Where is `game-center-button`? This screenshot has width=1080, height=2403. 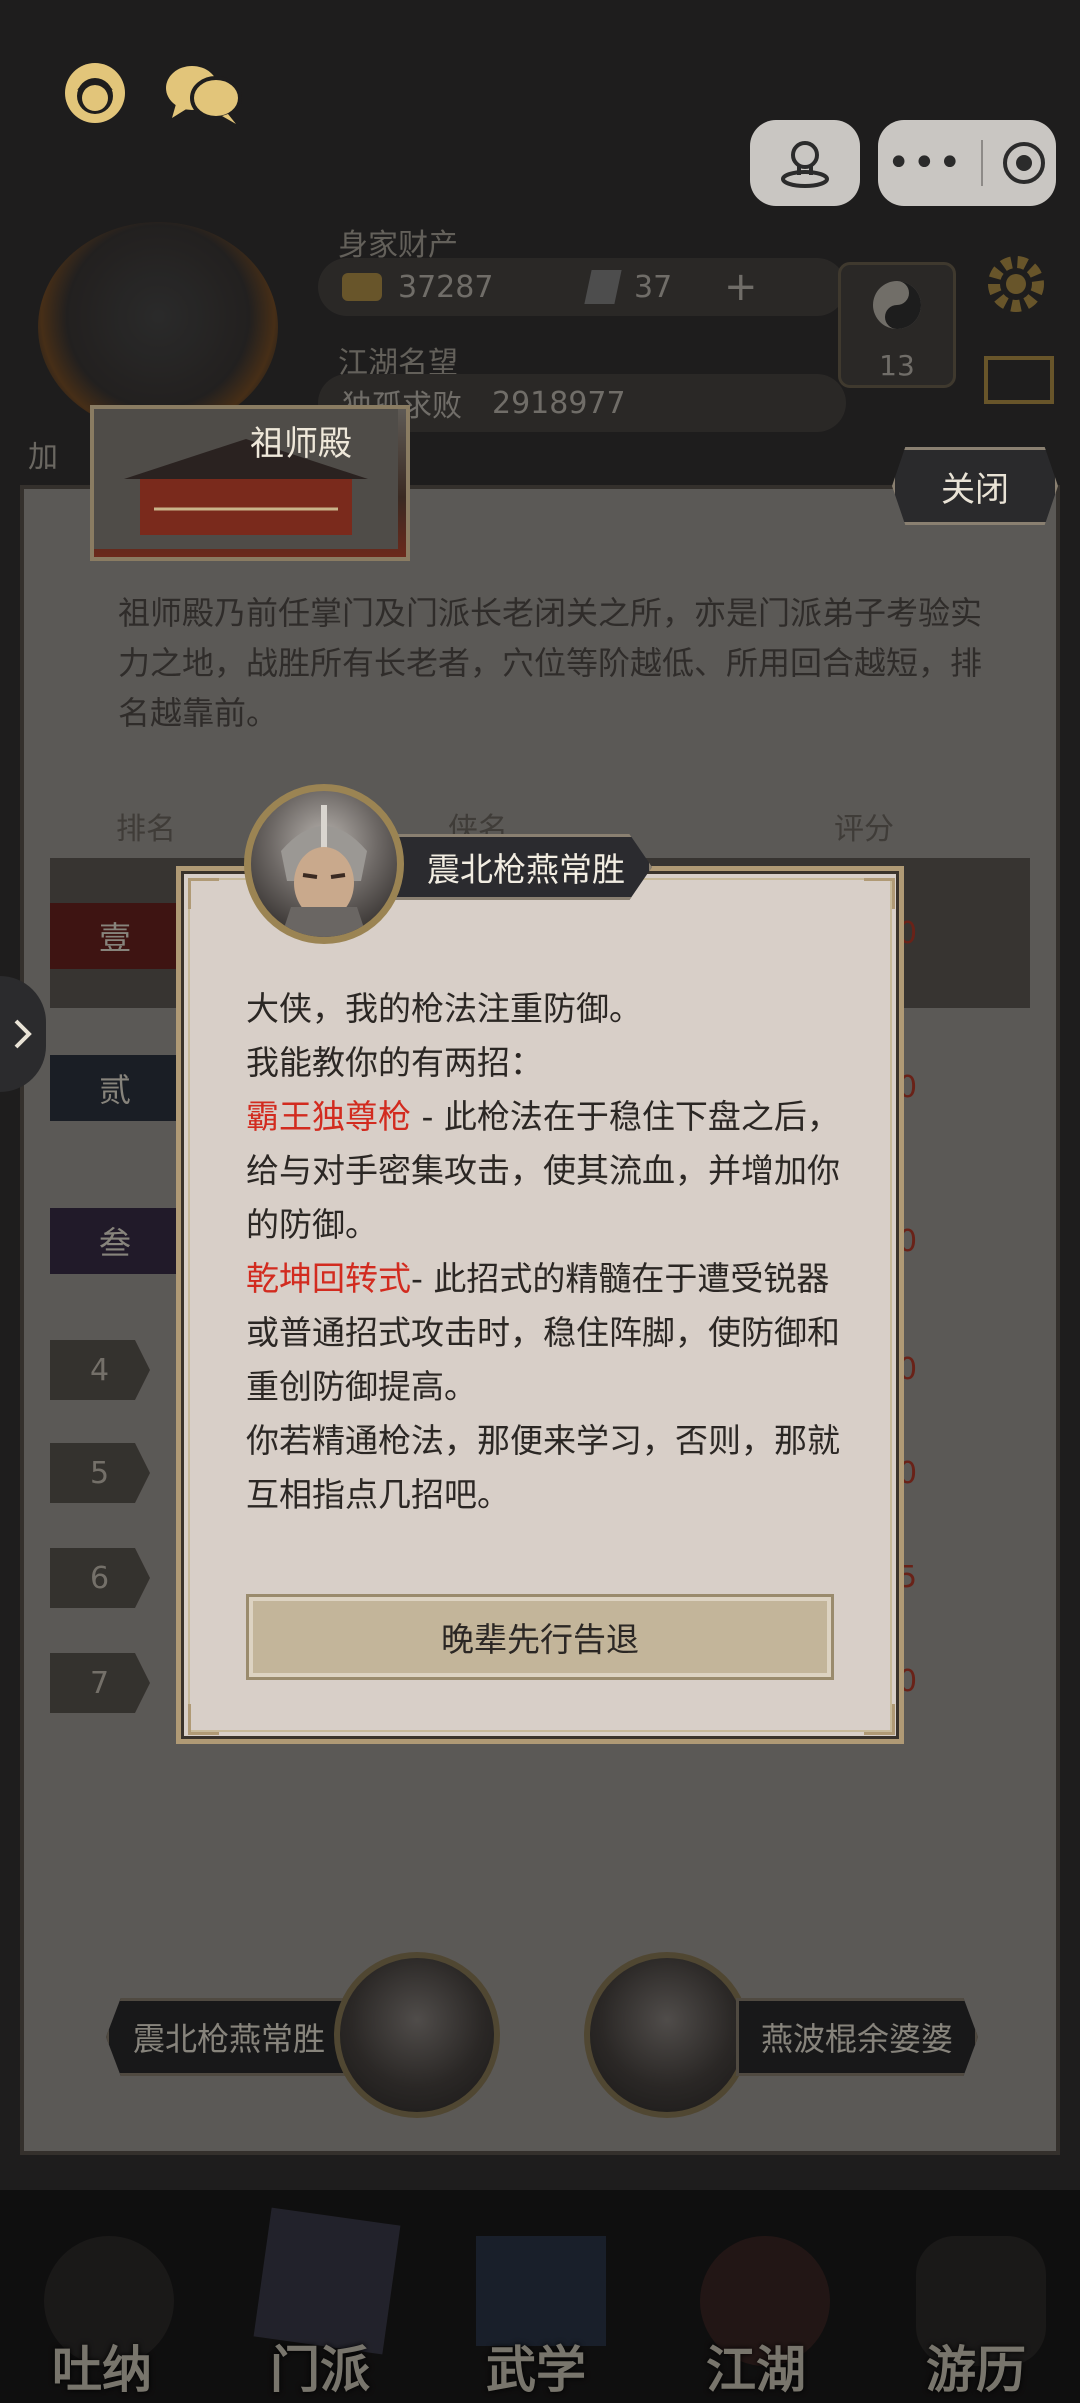 game-center-button is located at coordinates (805, 163).